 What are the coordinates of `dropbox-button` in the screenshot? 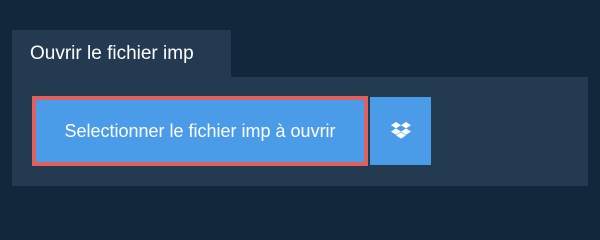 It's located at (400, 131).